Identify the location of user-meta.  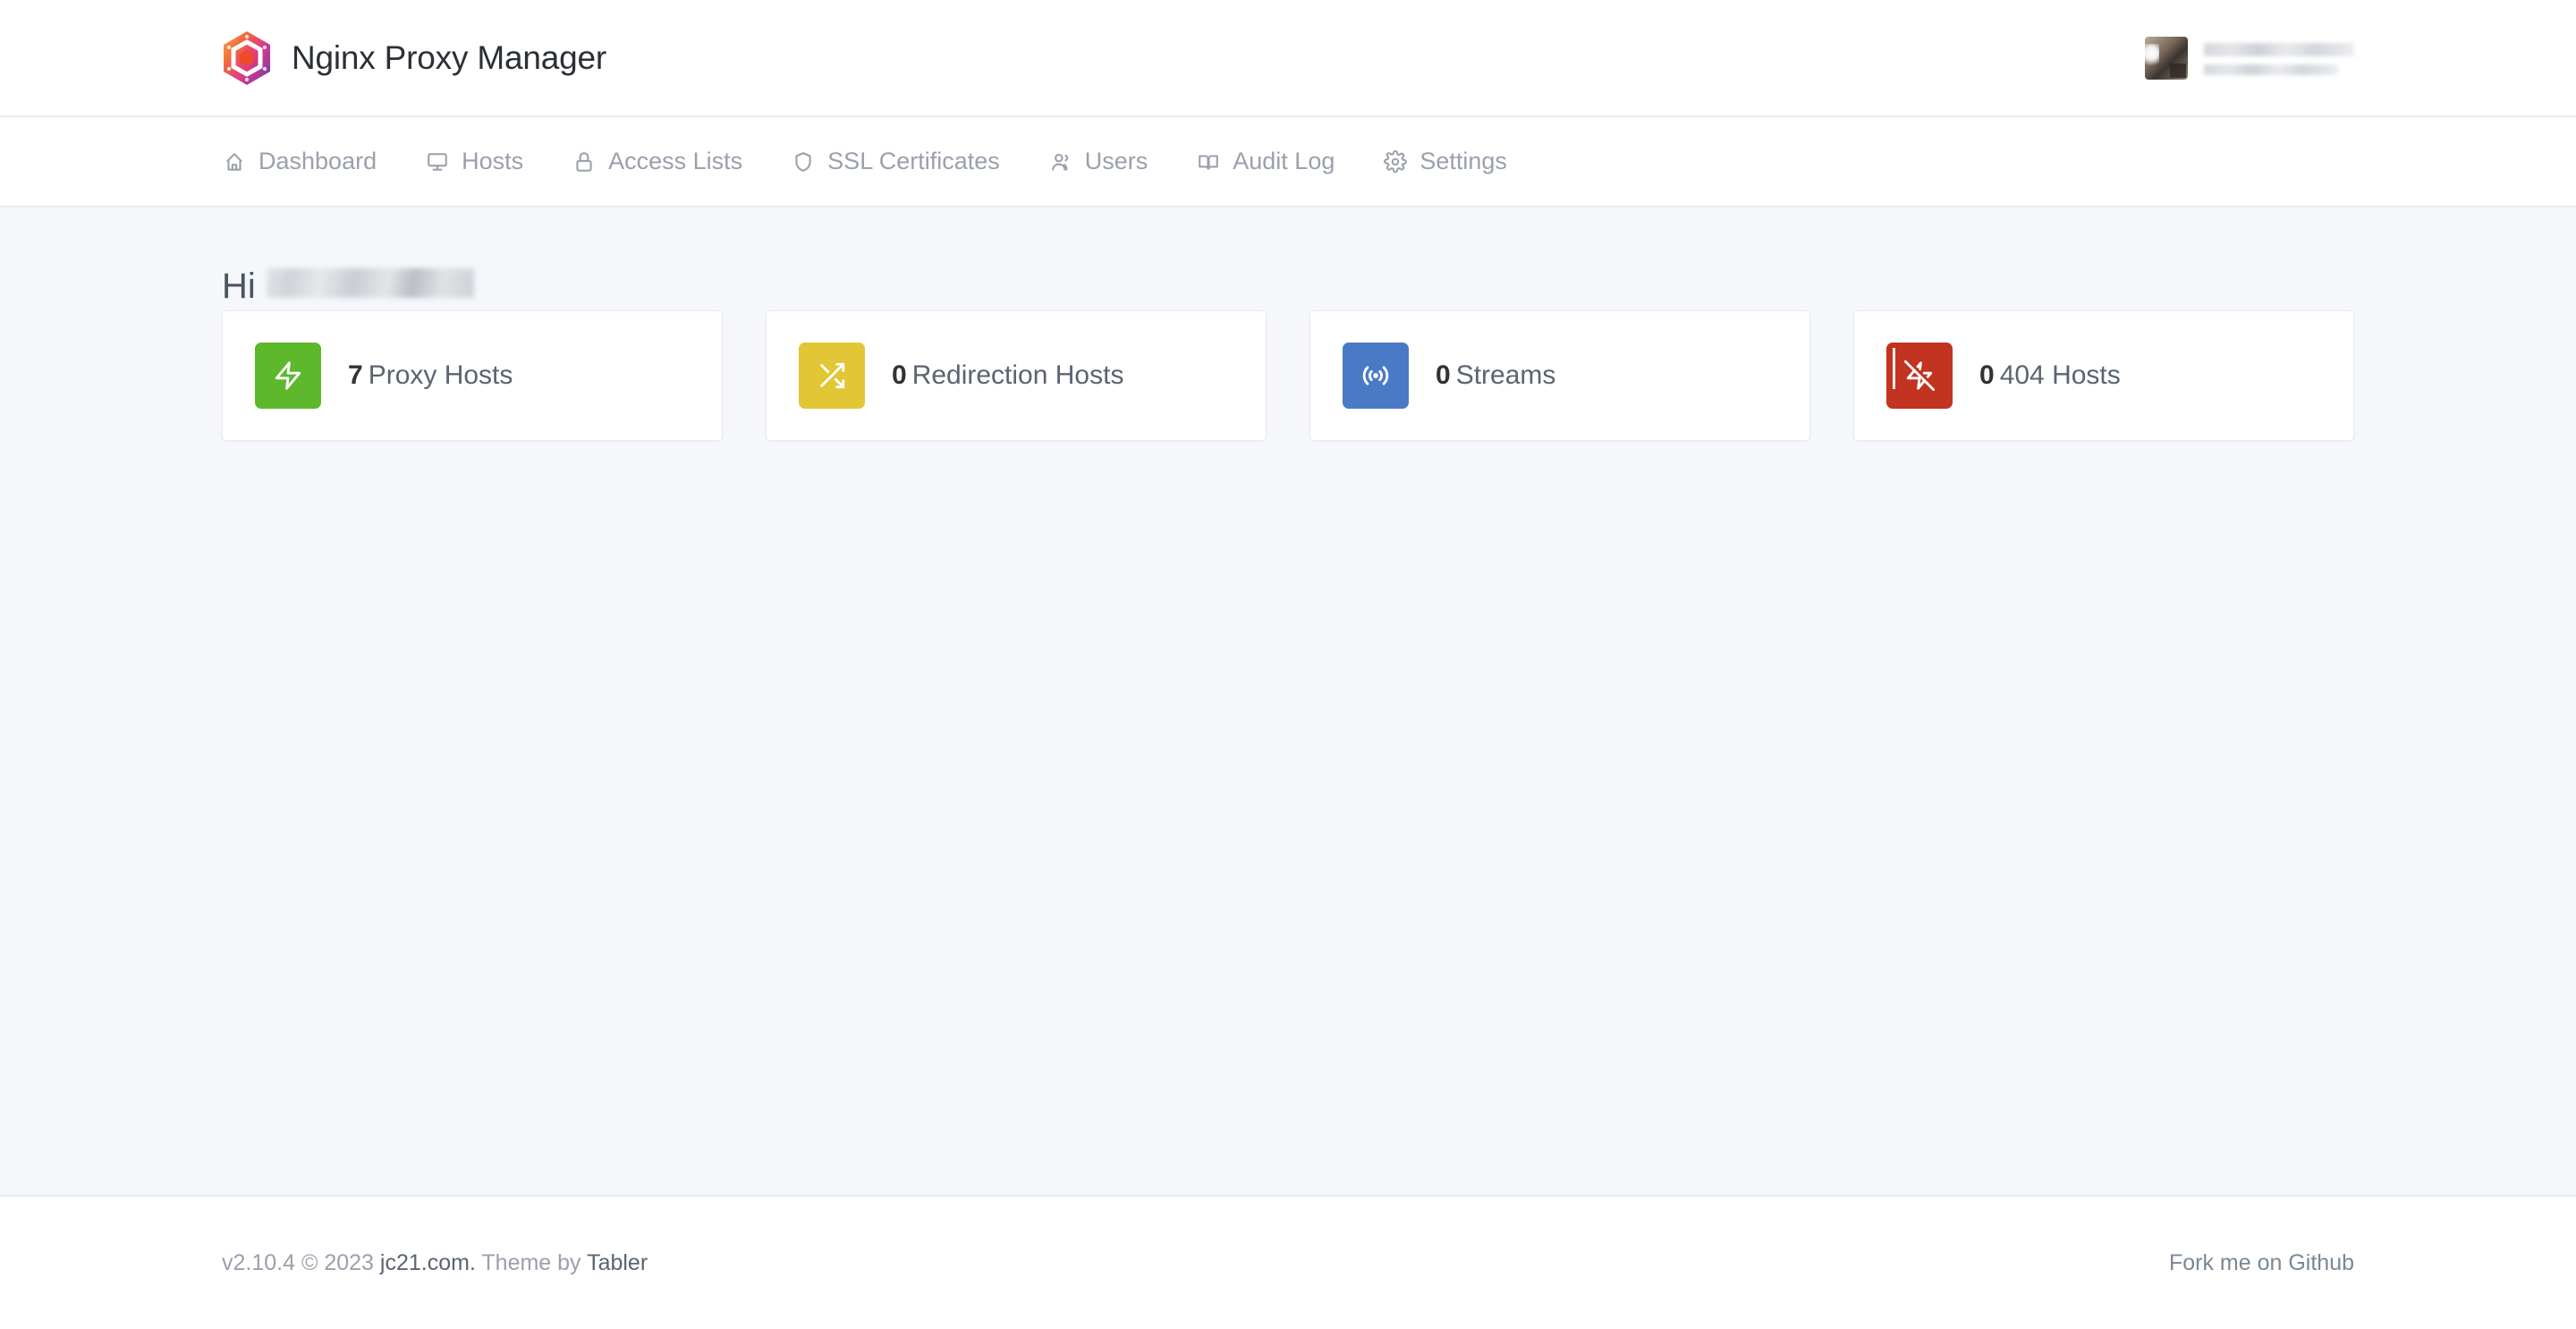
(2279, 58).